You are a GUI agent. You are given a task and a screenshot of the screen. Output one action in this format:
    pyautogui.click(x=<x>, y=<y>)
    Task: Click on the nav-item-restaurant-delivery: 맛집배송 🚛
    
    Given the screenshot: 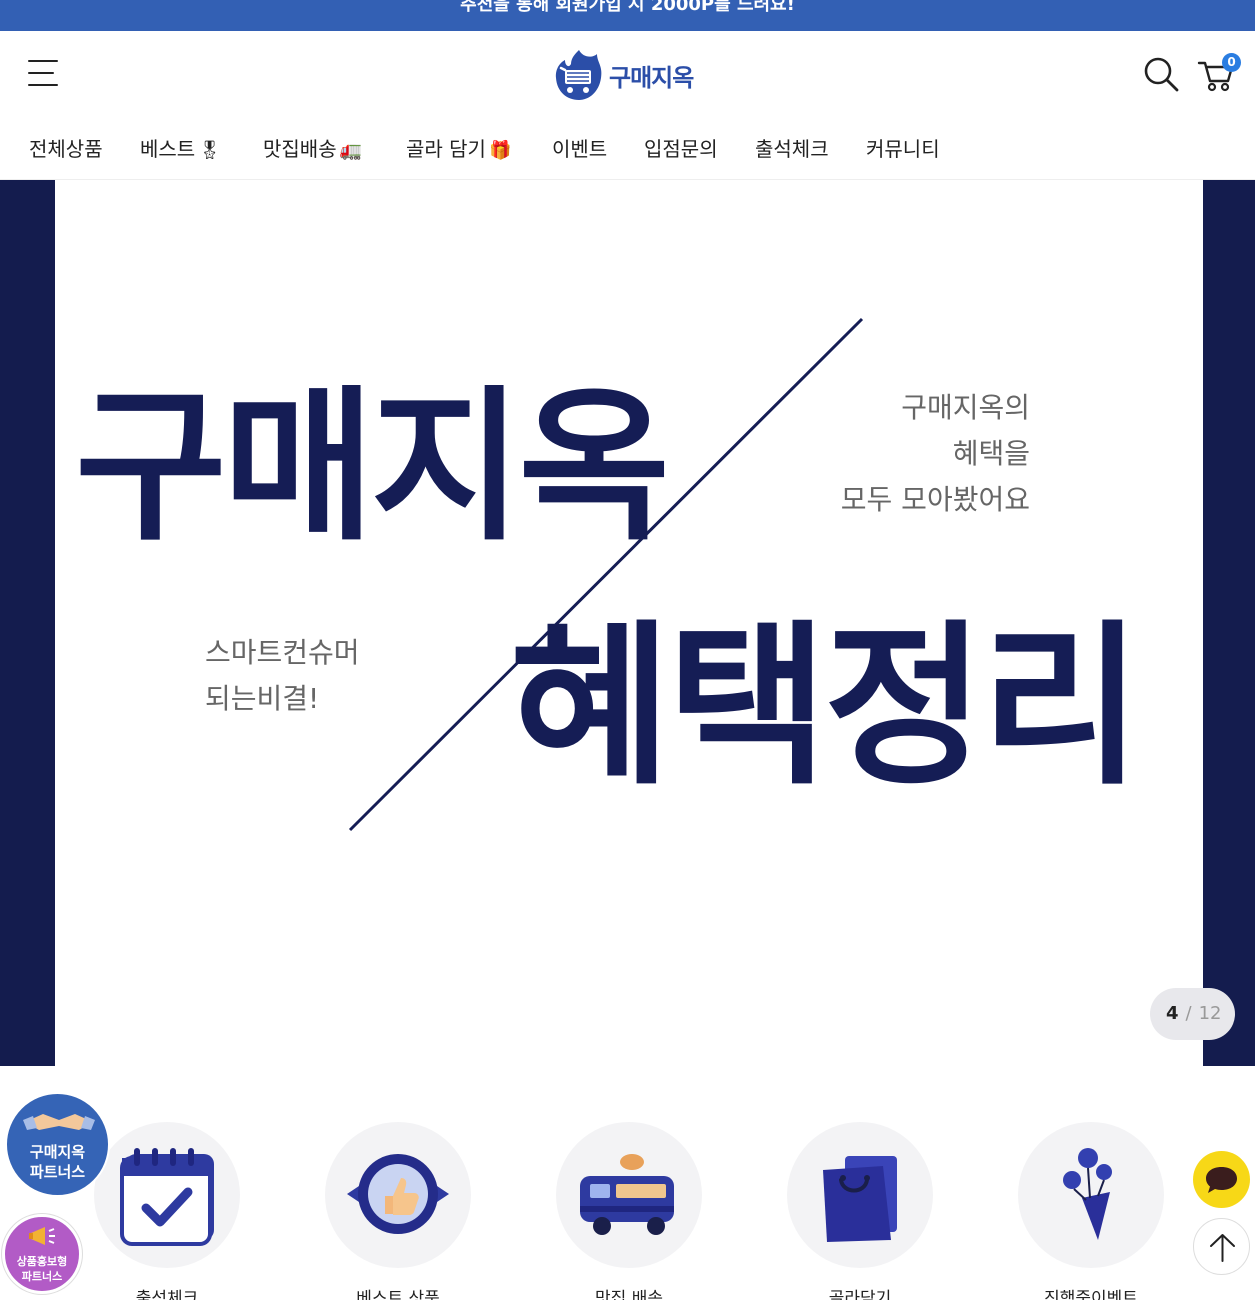 What is the action you would take?
    pyautogui.click(x=312, y=147)
    